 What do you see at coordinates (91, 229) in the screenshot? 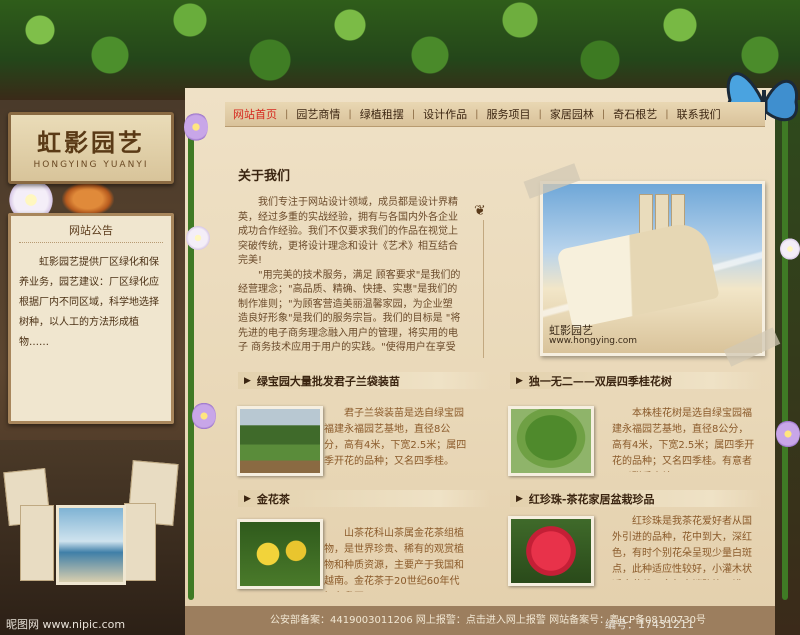
I see `notice-title: 网站公告` at bounding box center [91, 229].